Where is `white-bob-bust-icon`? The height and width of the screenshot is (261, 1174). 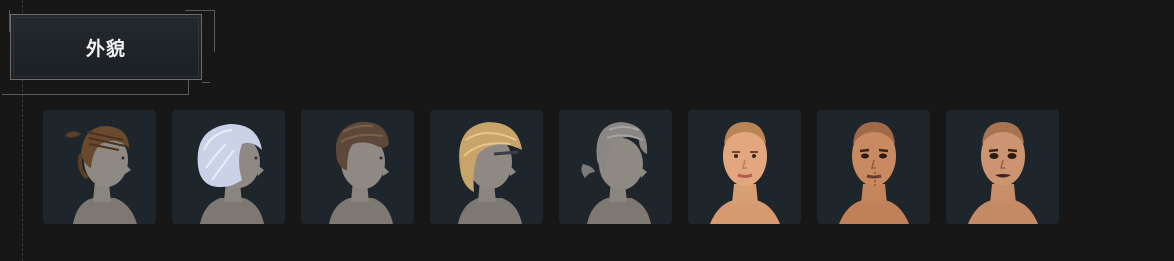
white-bob-bust-icon is located at coordinates (230, 174).